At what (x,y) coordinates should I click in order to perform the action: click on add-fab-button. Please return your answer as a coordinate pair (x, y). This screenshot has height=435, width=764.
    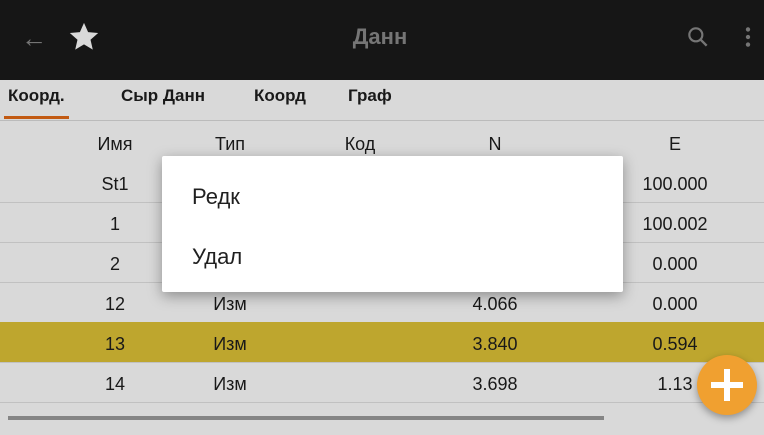
    Looking at the image, I should click on (727, 385).